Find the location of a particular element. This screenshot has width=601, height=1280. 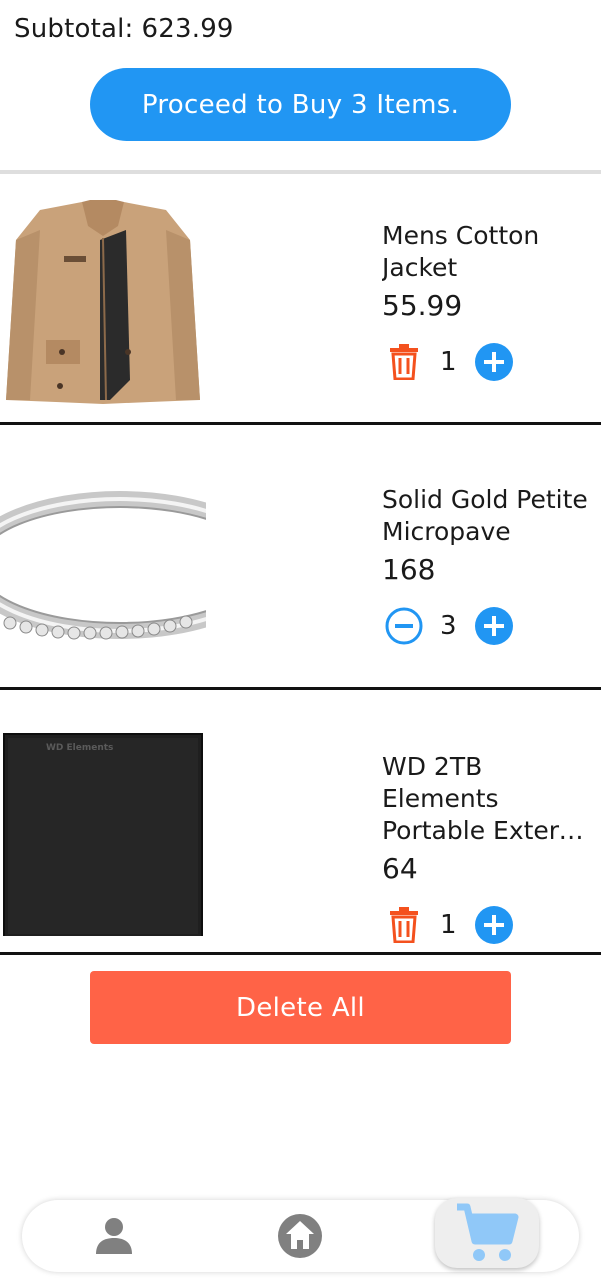

cart-icon is located at coordinates (488, 1232).